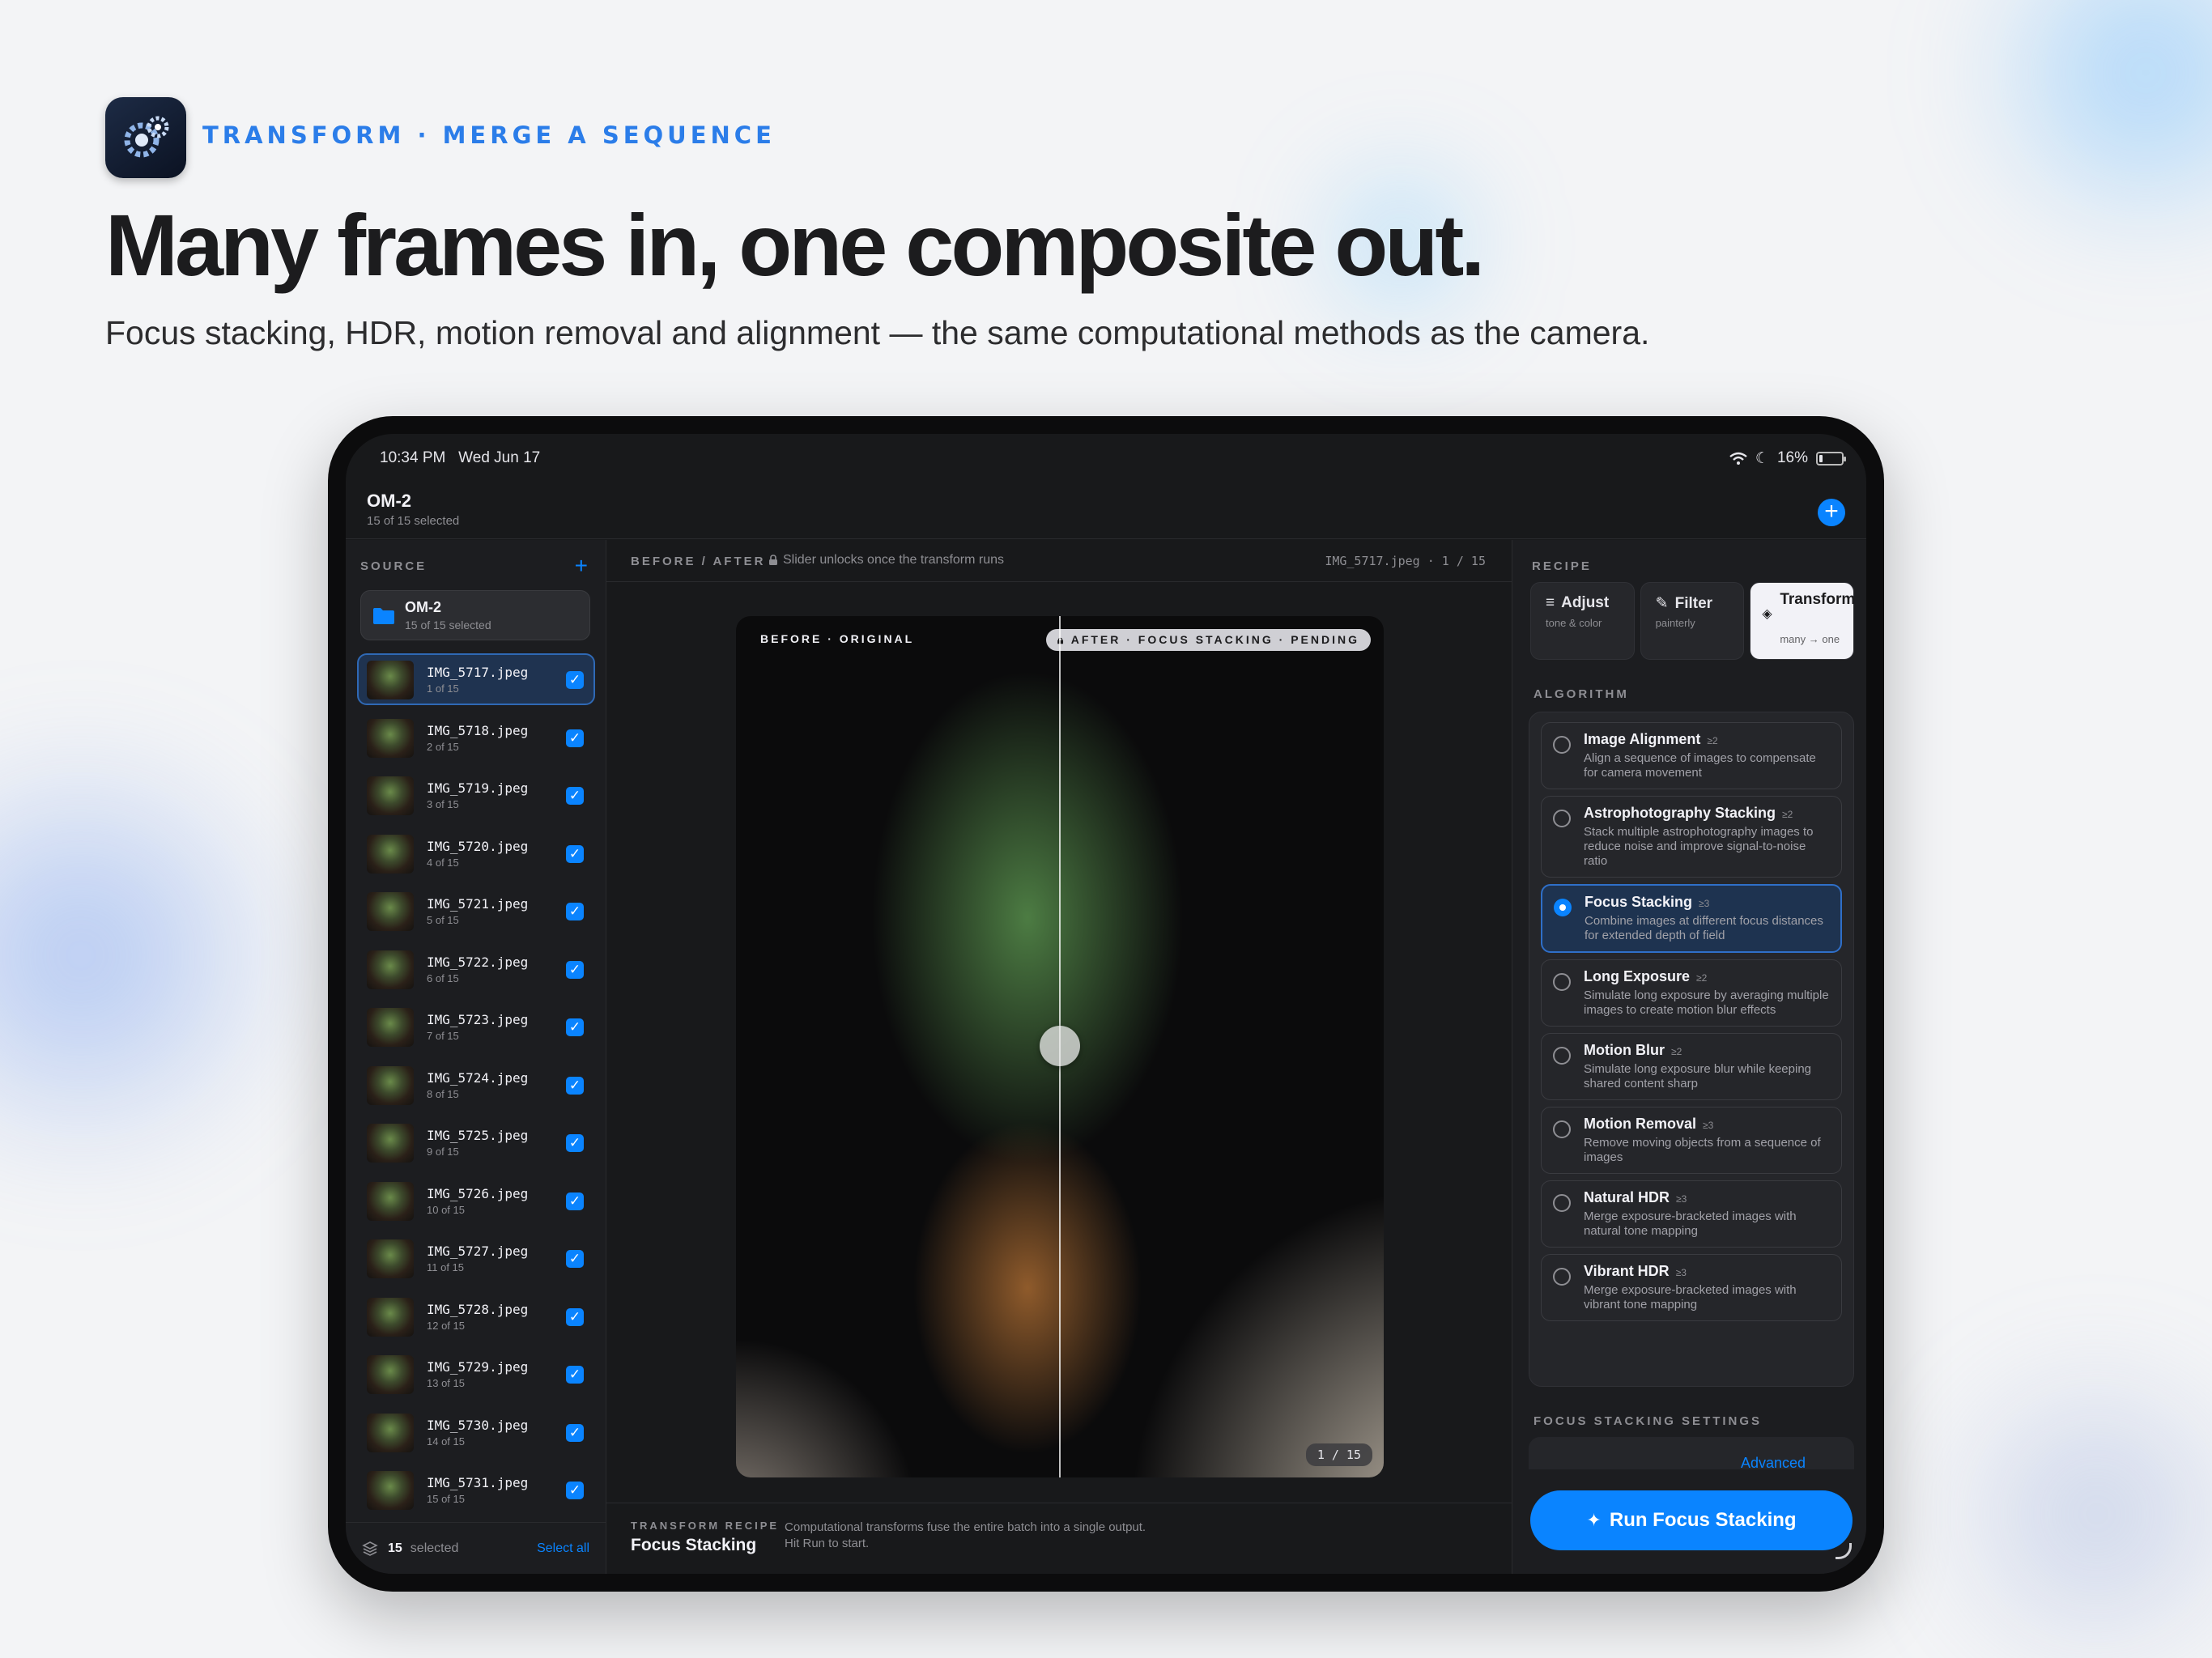 This screenshot has width=2212, height=1658. What do you see at coordinates (1803, 621) in the screenshot?
I see `tab-transform: ◈ Transform many → one` at bounding box center [1803, 621].